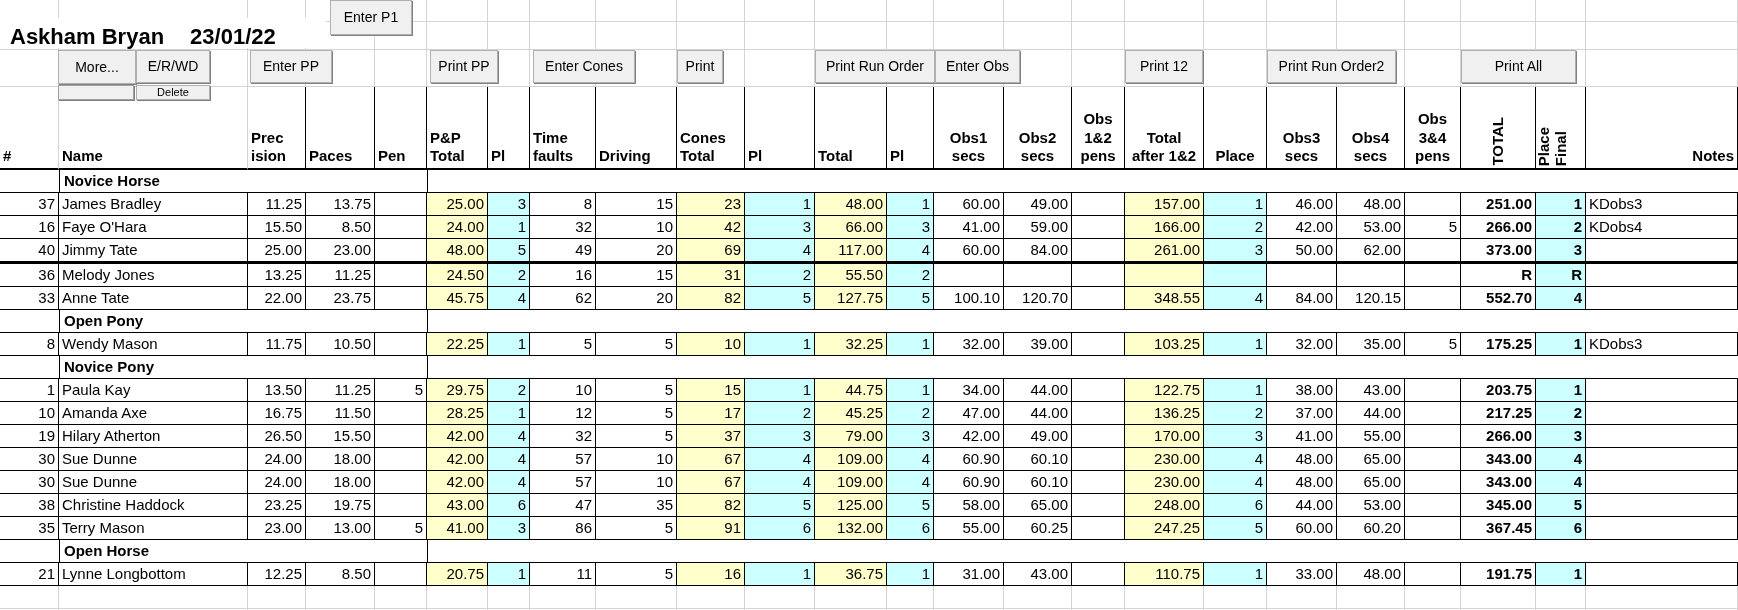 This screenshot has height=610, width=1738. Describe the element at coordinates (340, 298) in the screenshot. I see `table-cell: 23.75` at that location.